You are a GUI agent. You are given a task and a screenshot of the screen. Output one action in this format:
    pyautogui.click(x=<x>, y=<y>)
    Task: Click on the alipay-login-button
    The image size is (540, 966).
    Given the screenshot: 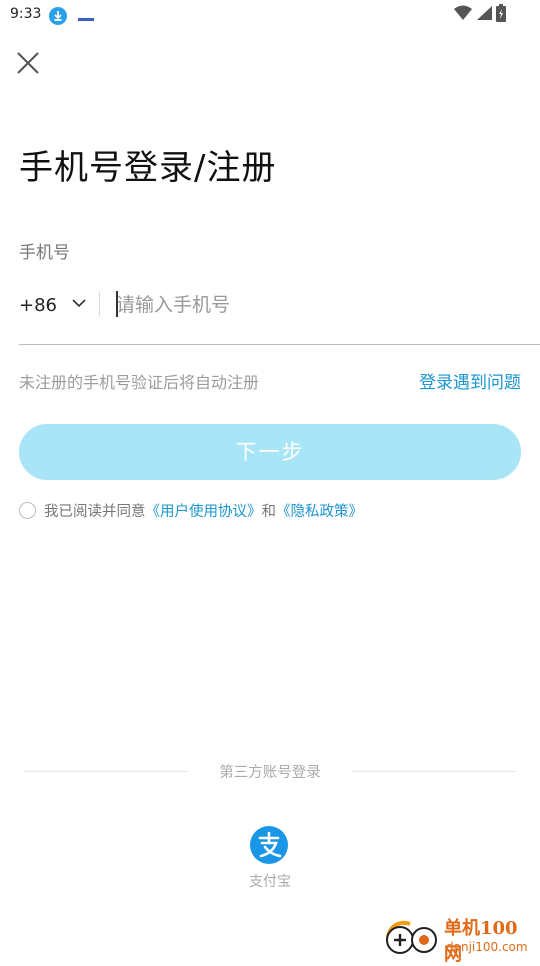 What is the action you would take?
    pyautogui.click(x=269, y=845)
    